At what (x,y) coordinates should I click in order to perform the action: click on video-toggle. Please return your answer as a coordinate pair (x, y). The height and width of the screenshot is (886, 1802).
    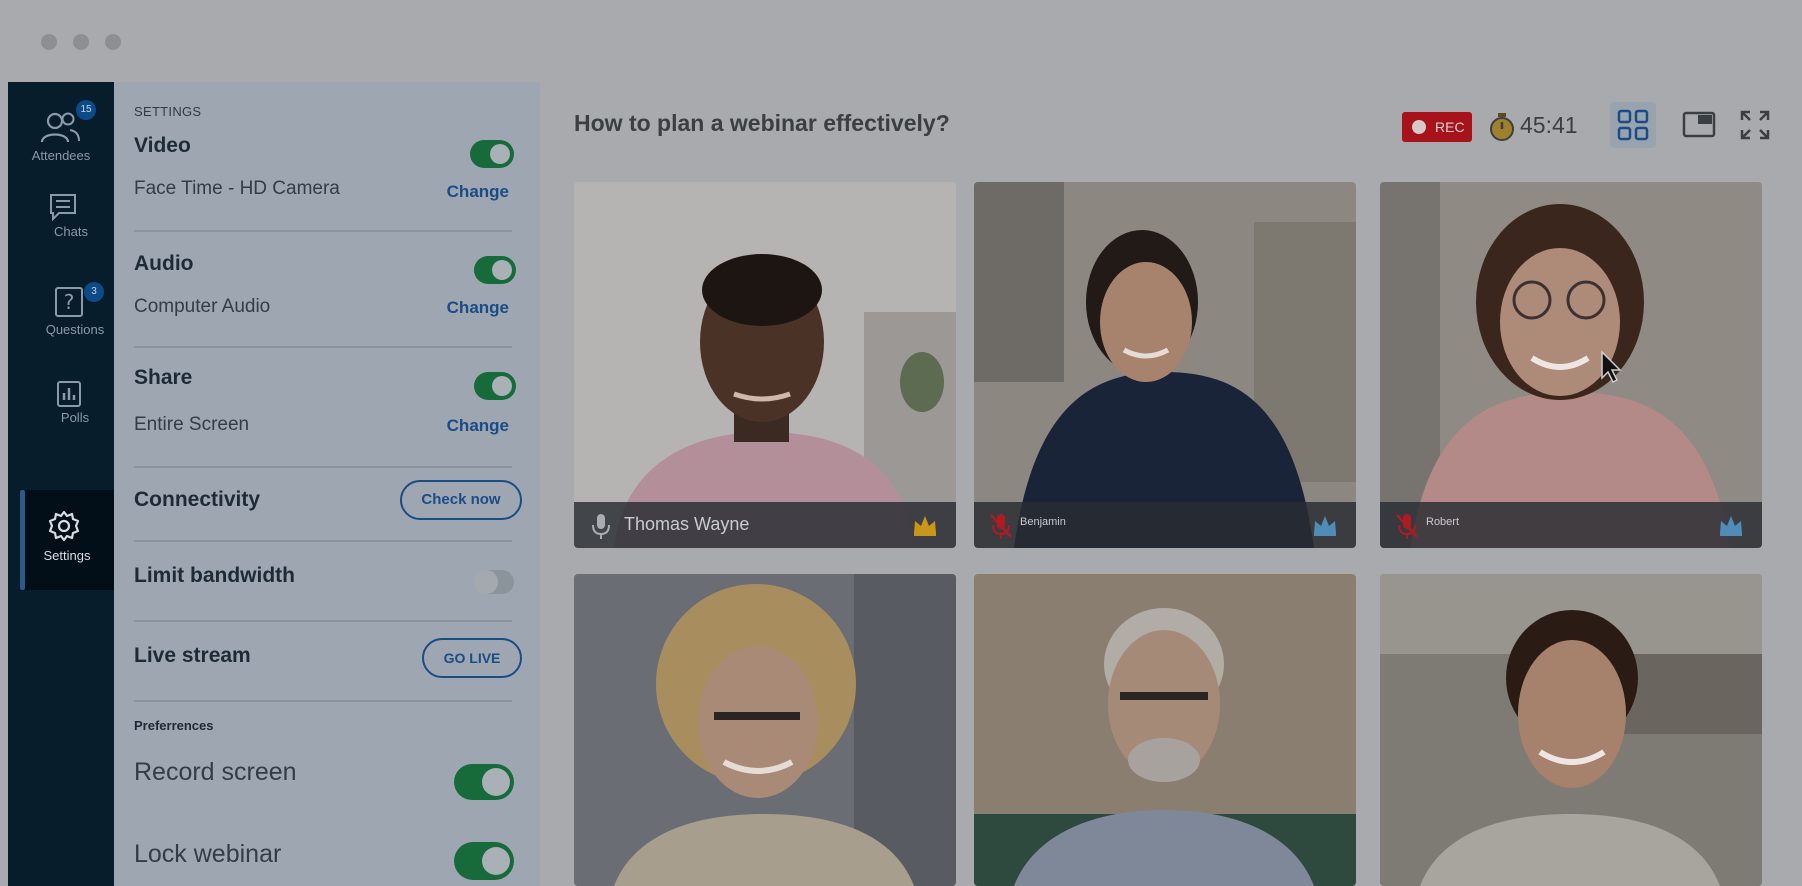
    Looking at the image, I should click on (492, 154).